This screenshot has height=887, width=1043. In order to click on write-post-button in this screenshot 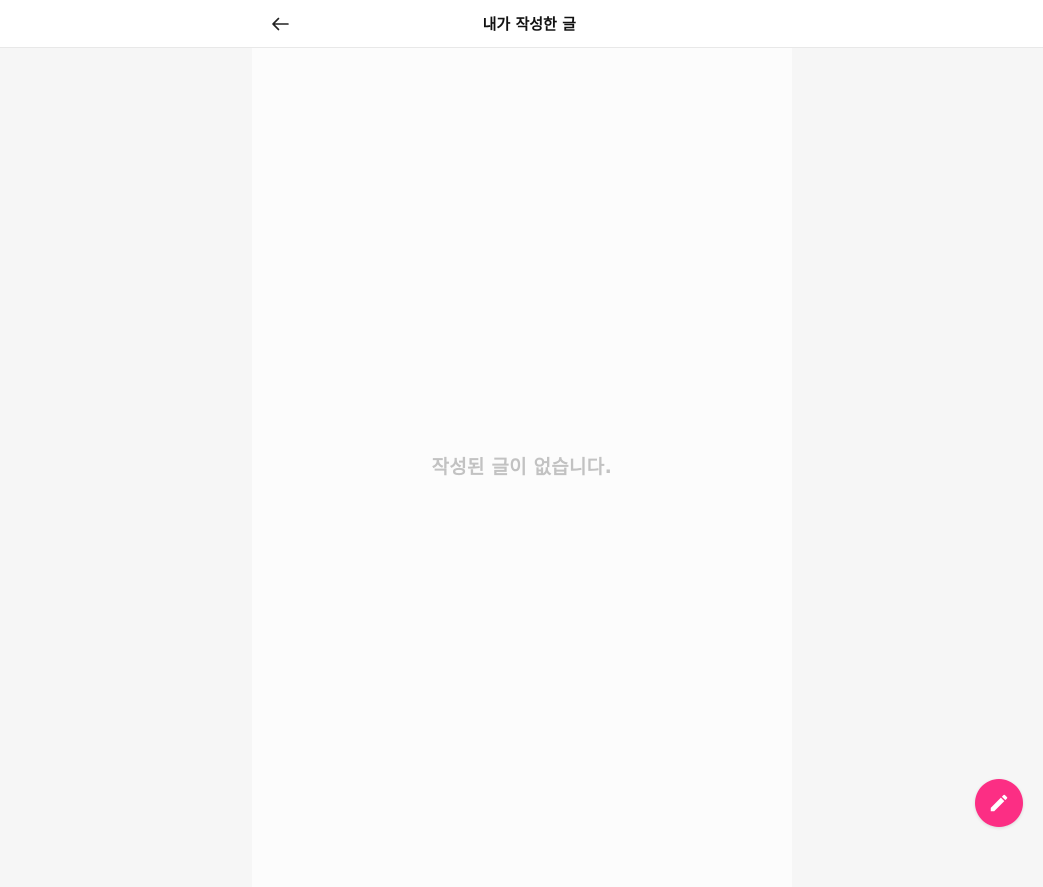, I will do `click(999, 803)`.